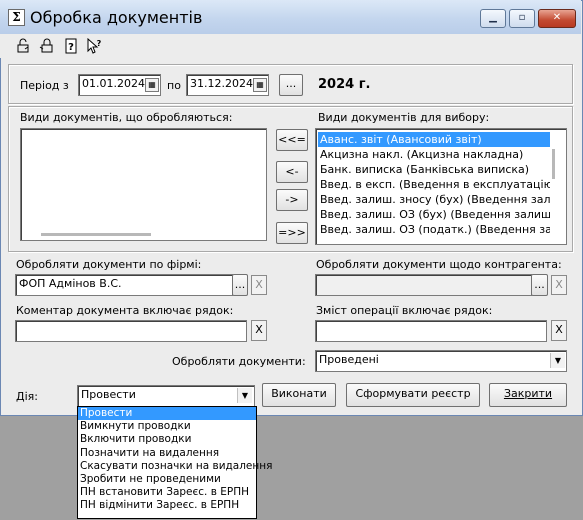 The image size is (583, 520). I want to click on execute-button: Виконати, so click(299, 395).